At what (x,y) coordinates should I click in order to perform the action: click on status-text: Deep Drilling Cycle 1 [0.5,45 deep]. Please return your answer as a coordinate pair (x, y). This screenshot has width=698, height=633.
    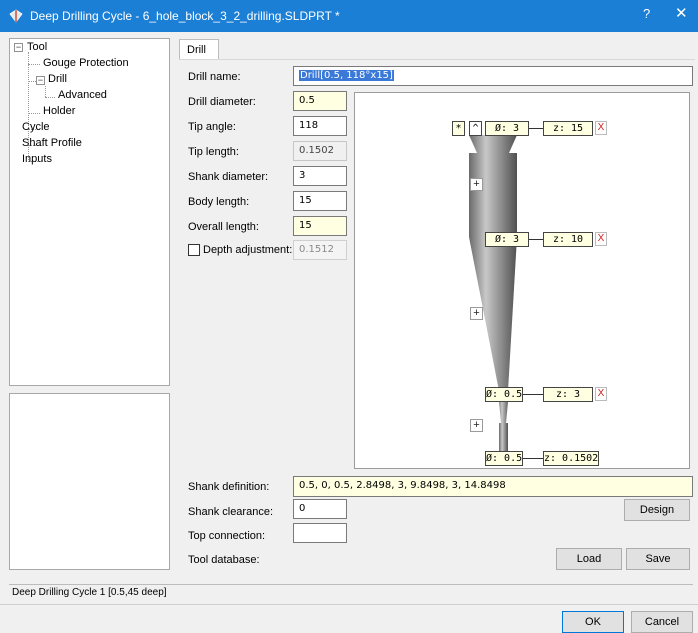
    Looking at the image, I should click on (89, 592).